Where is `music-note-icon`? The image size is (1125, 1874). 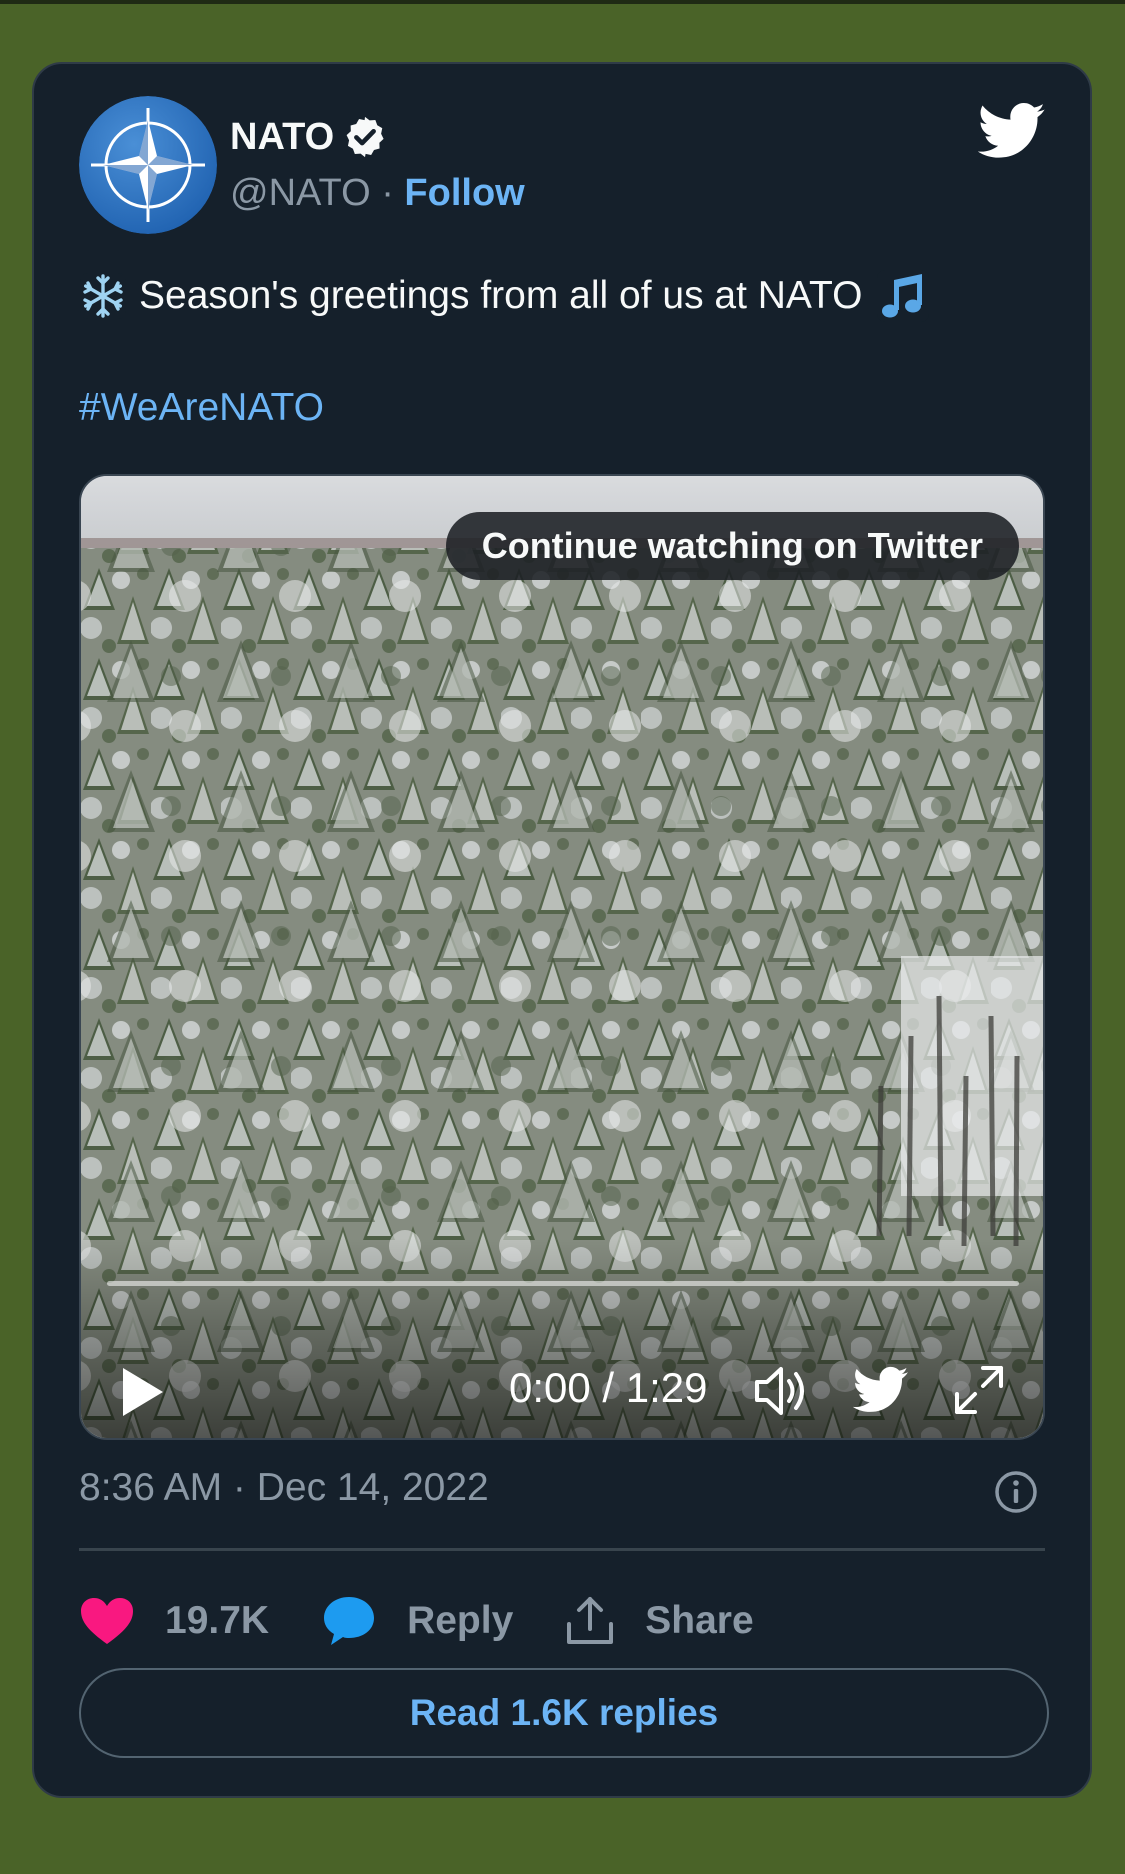
music-note-icon is located at coordinates (902, 296).